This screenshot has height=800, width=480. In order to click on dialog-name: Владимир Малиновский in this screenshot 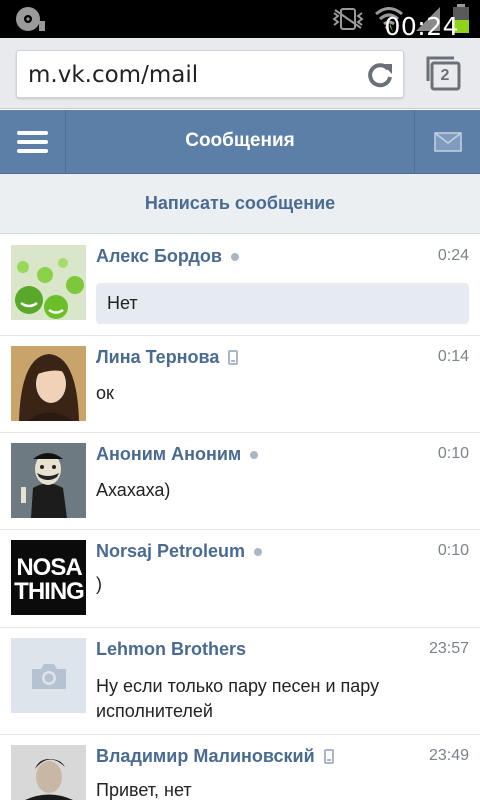, I will do `click(215, 756)`.